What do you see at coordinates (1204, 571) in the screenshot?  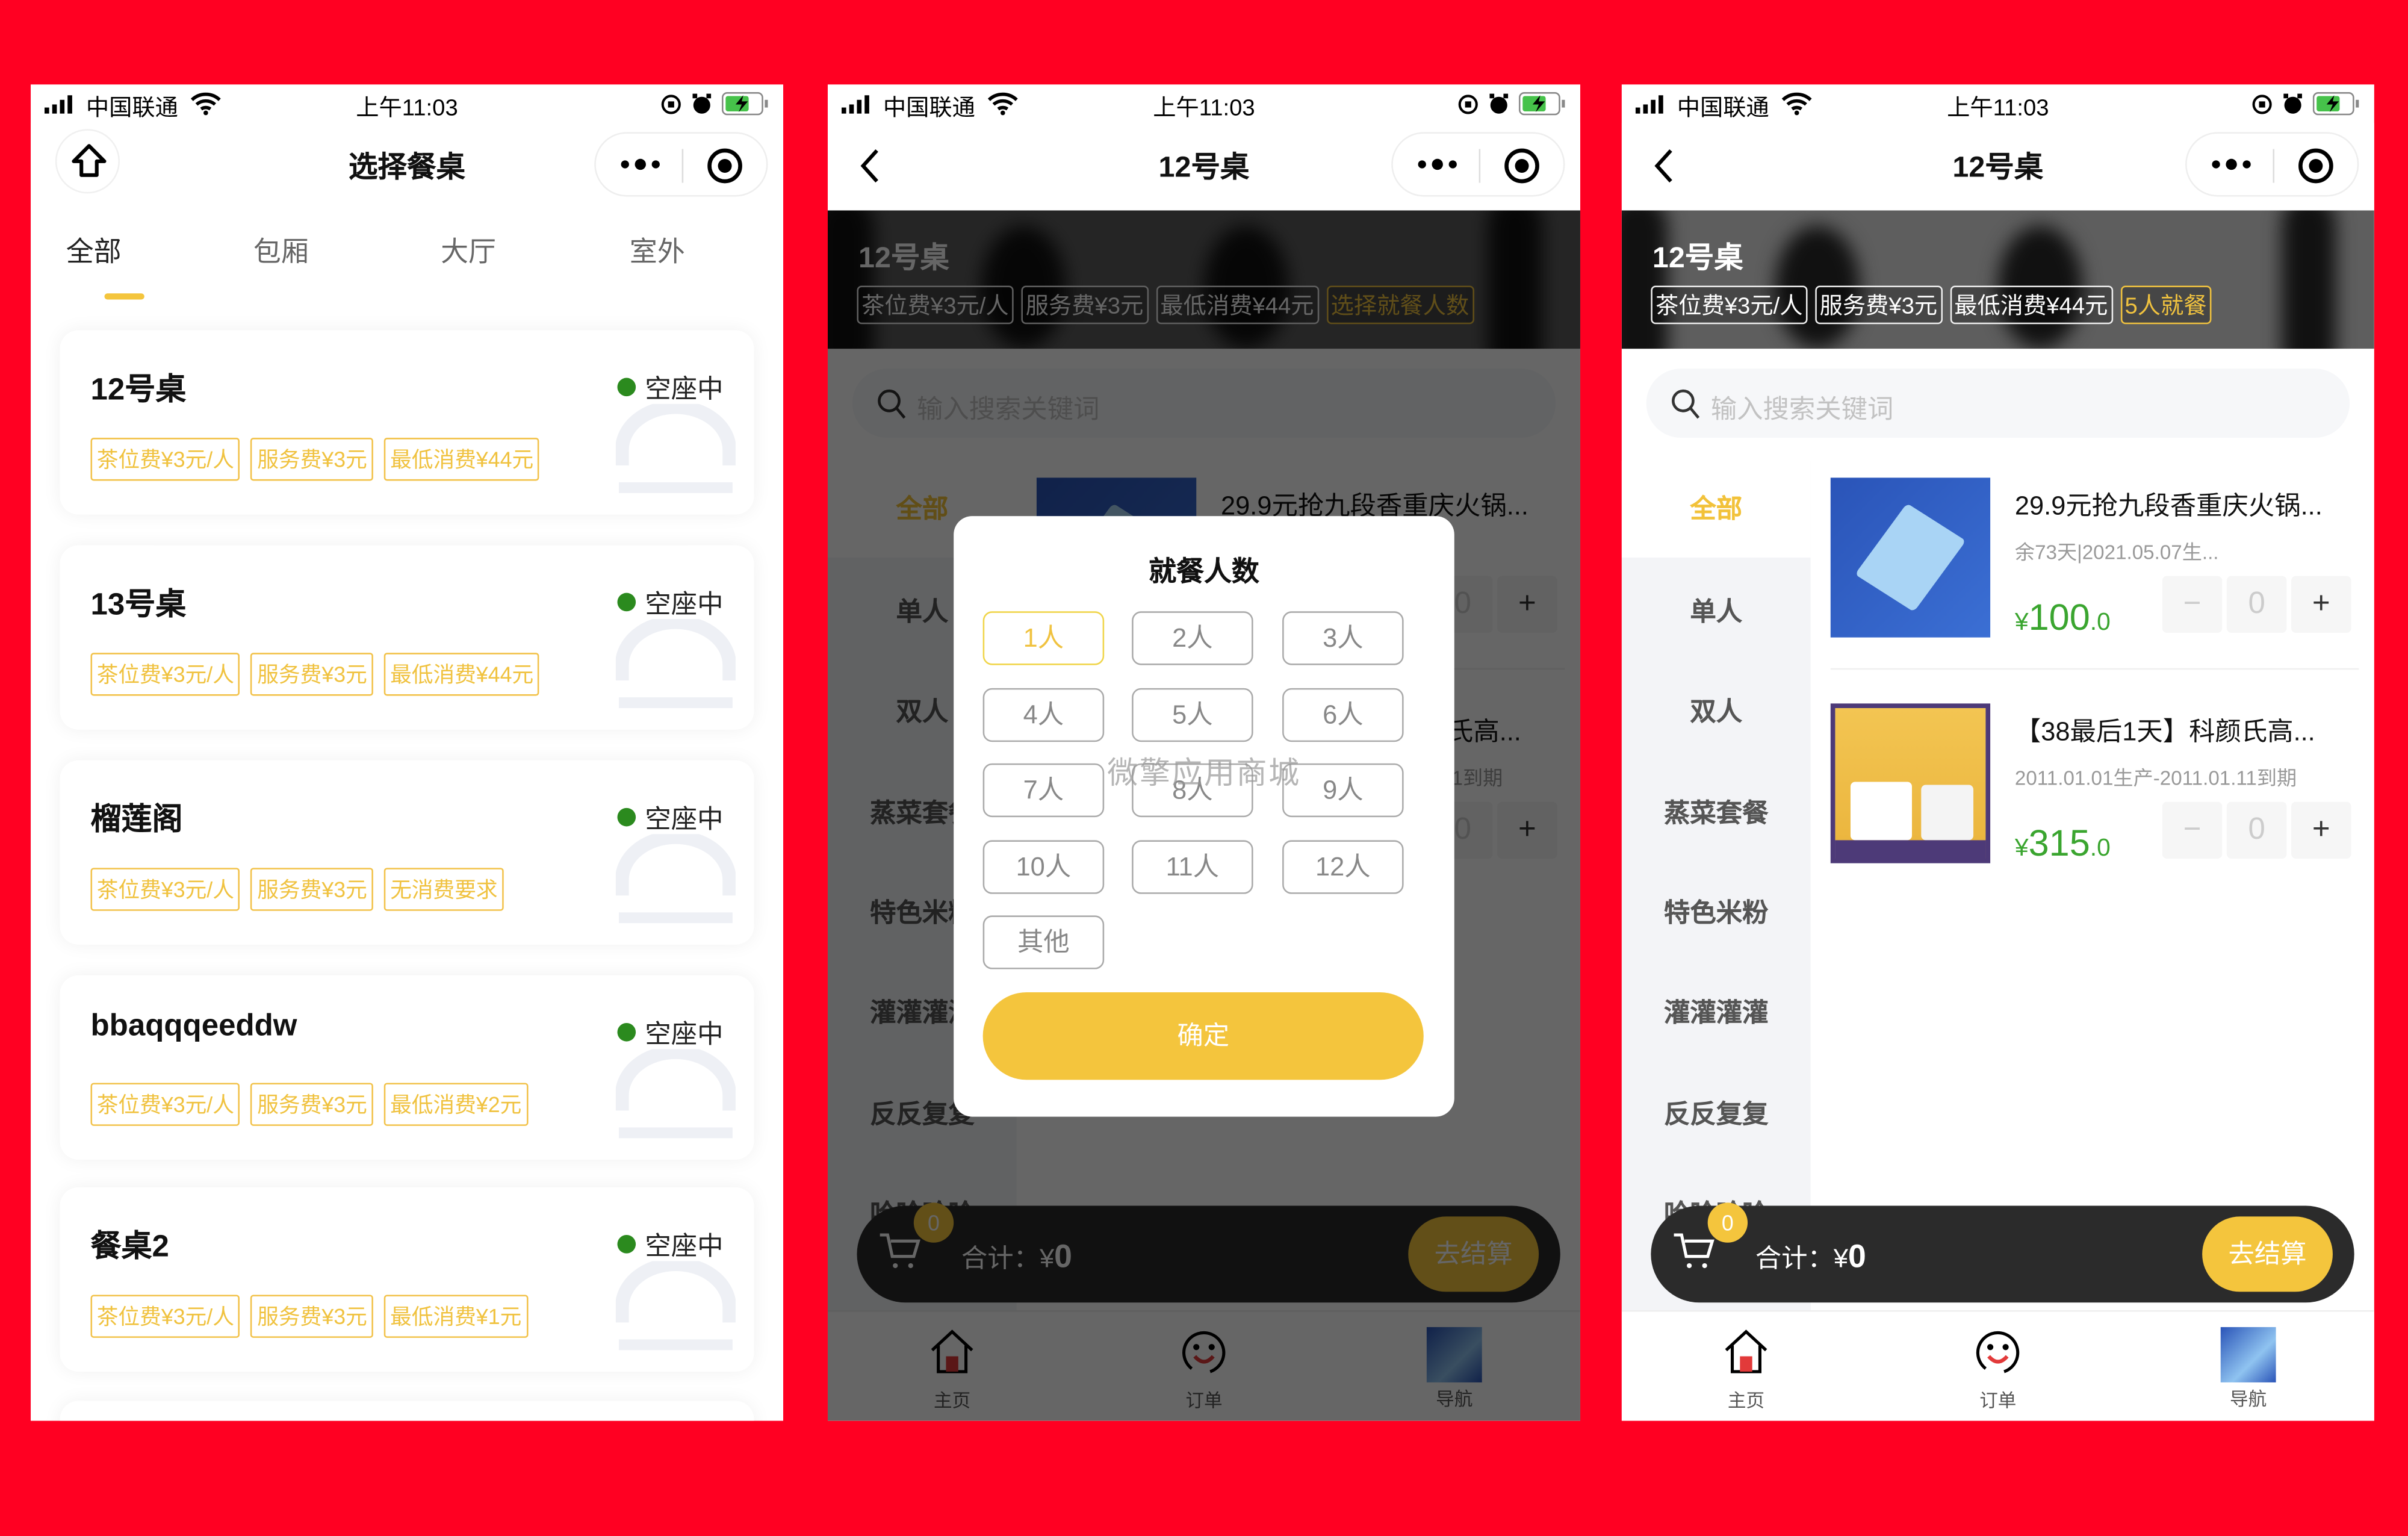 I see `modal-title: 就餐人数` at bounding box center [1204, 571].